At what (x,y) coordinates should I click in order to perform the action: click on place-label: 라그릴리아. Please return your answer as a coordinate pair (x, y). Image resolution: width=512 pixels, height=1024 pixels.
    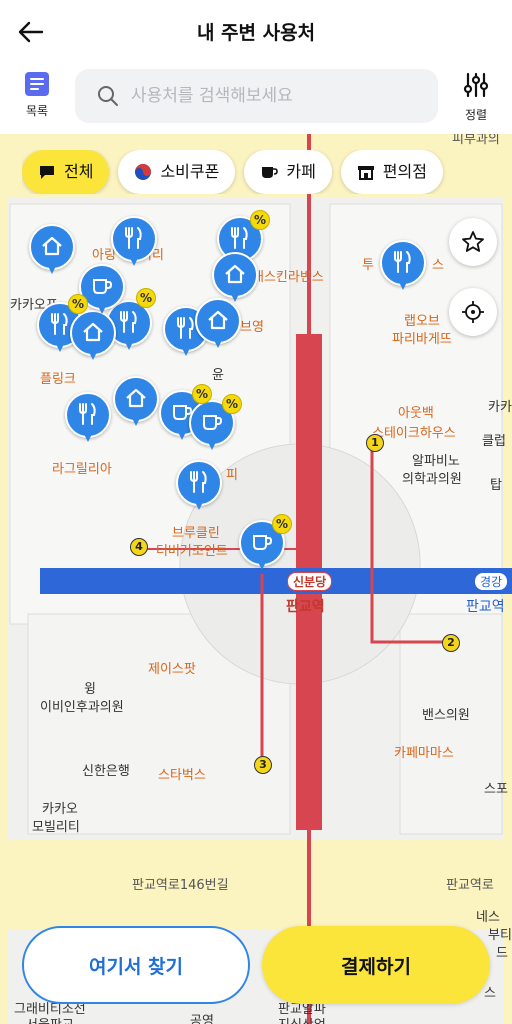
    Looking at the image, I should click on (82, 469).